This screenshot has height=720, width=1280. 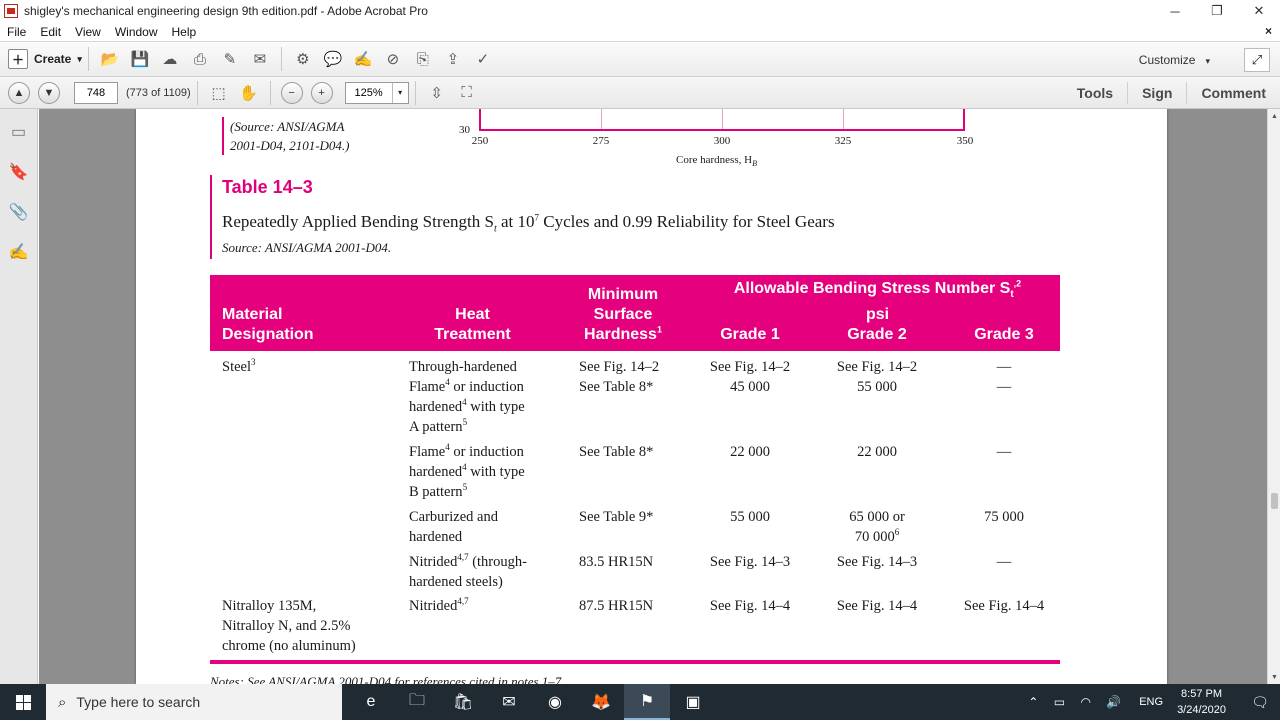 What do you see at coordinates (249, 93) in the screenshot?
I see `hand-tool-icon: ✋` at bounding box center [249, 93].